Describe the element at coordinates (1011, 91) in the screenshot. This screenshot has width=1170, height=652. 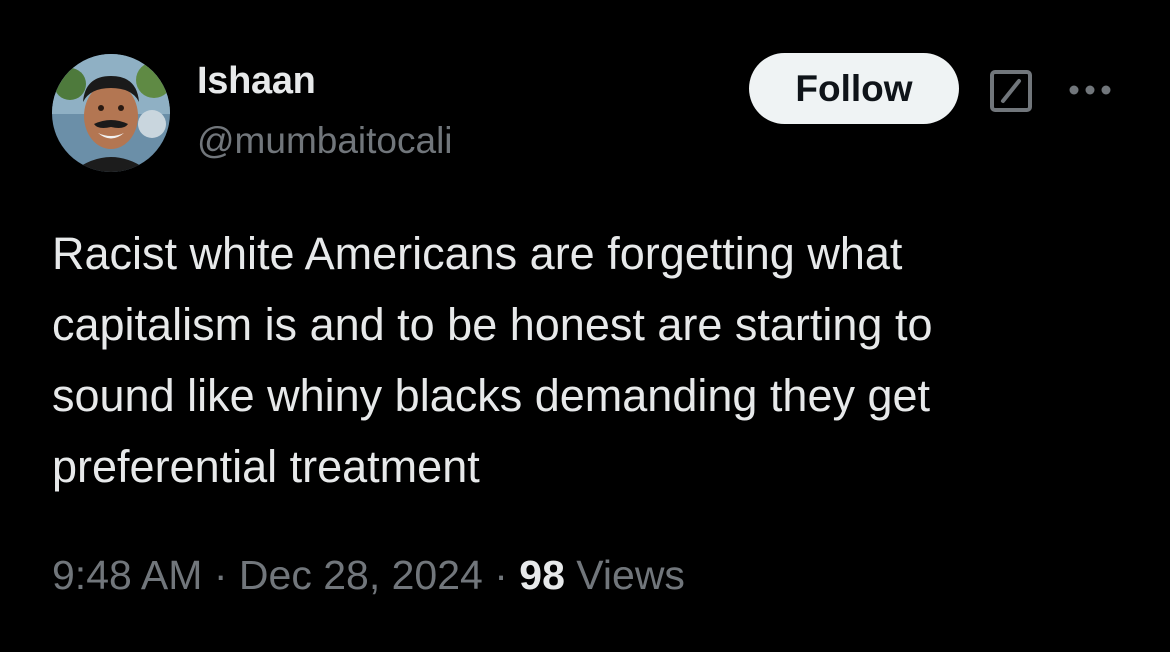
I see `grok-icon` at that location.